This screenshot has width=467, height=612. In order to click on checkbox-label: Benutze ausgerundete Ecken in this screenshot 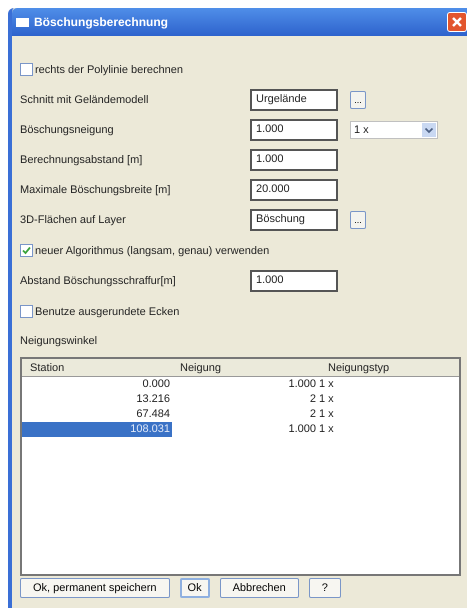, I will do `click(107, 312)`.